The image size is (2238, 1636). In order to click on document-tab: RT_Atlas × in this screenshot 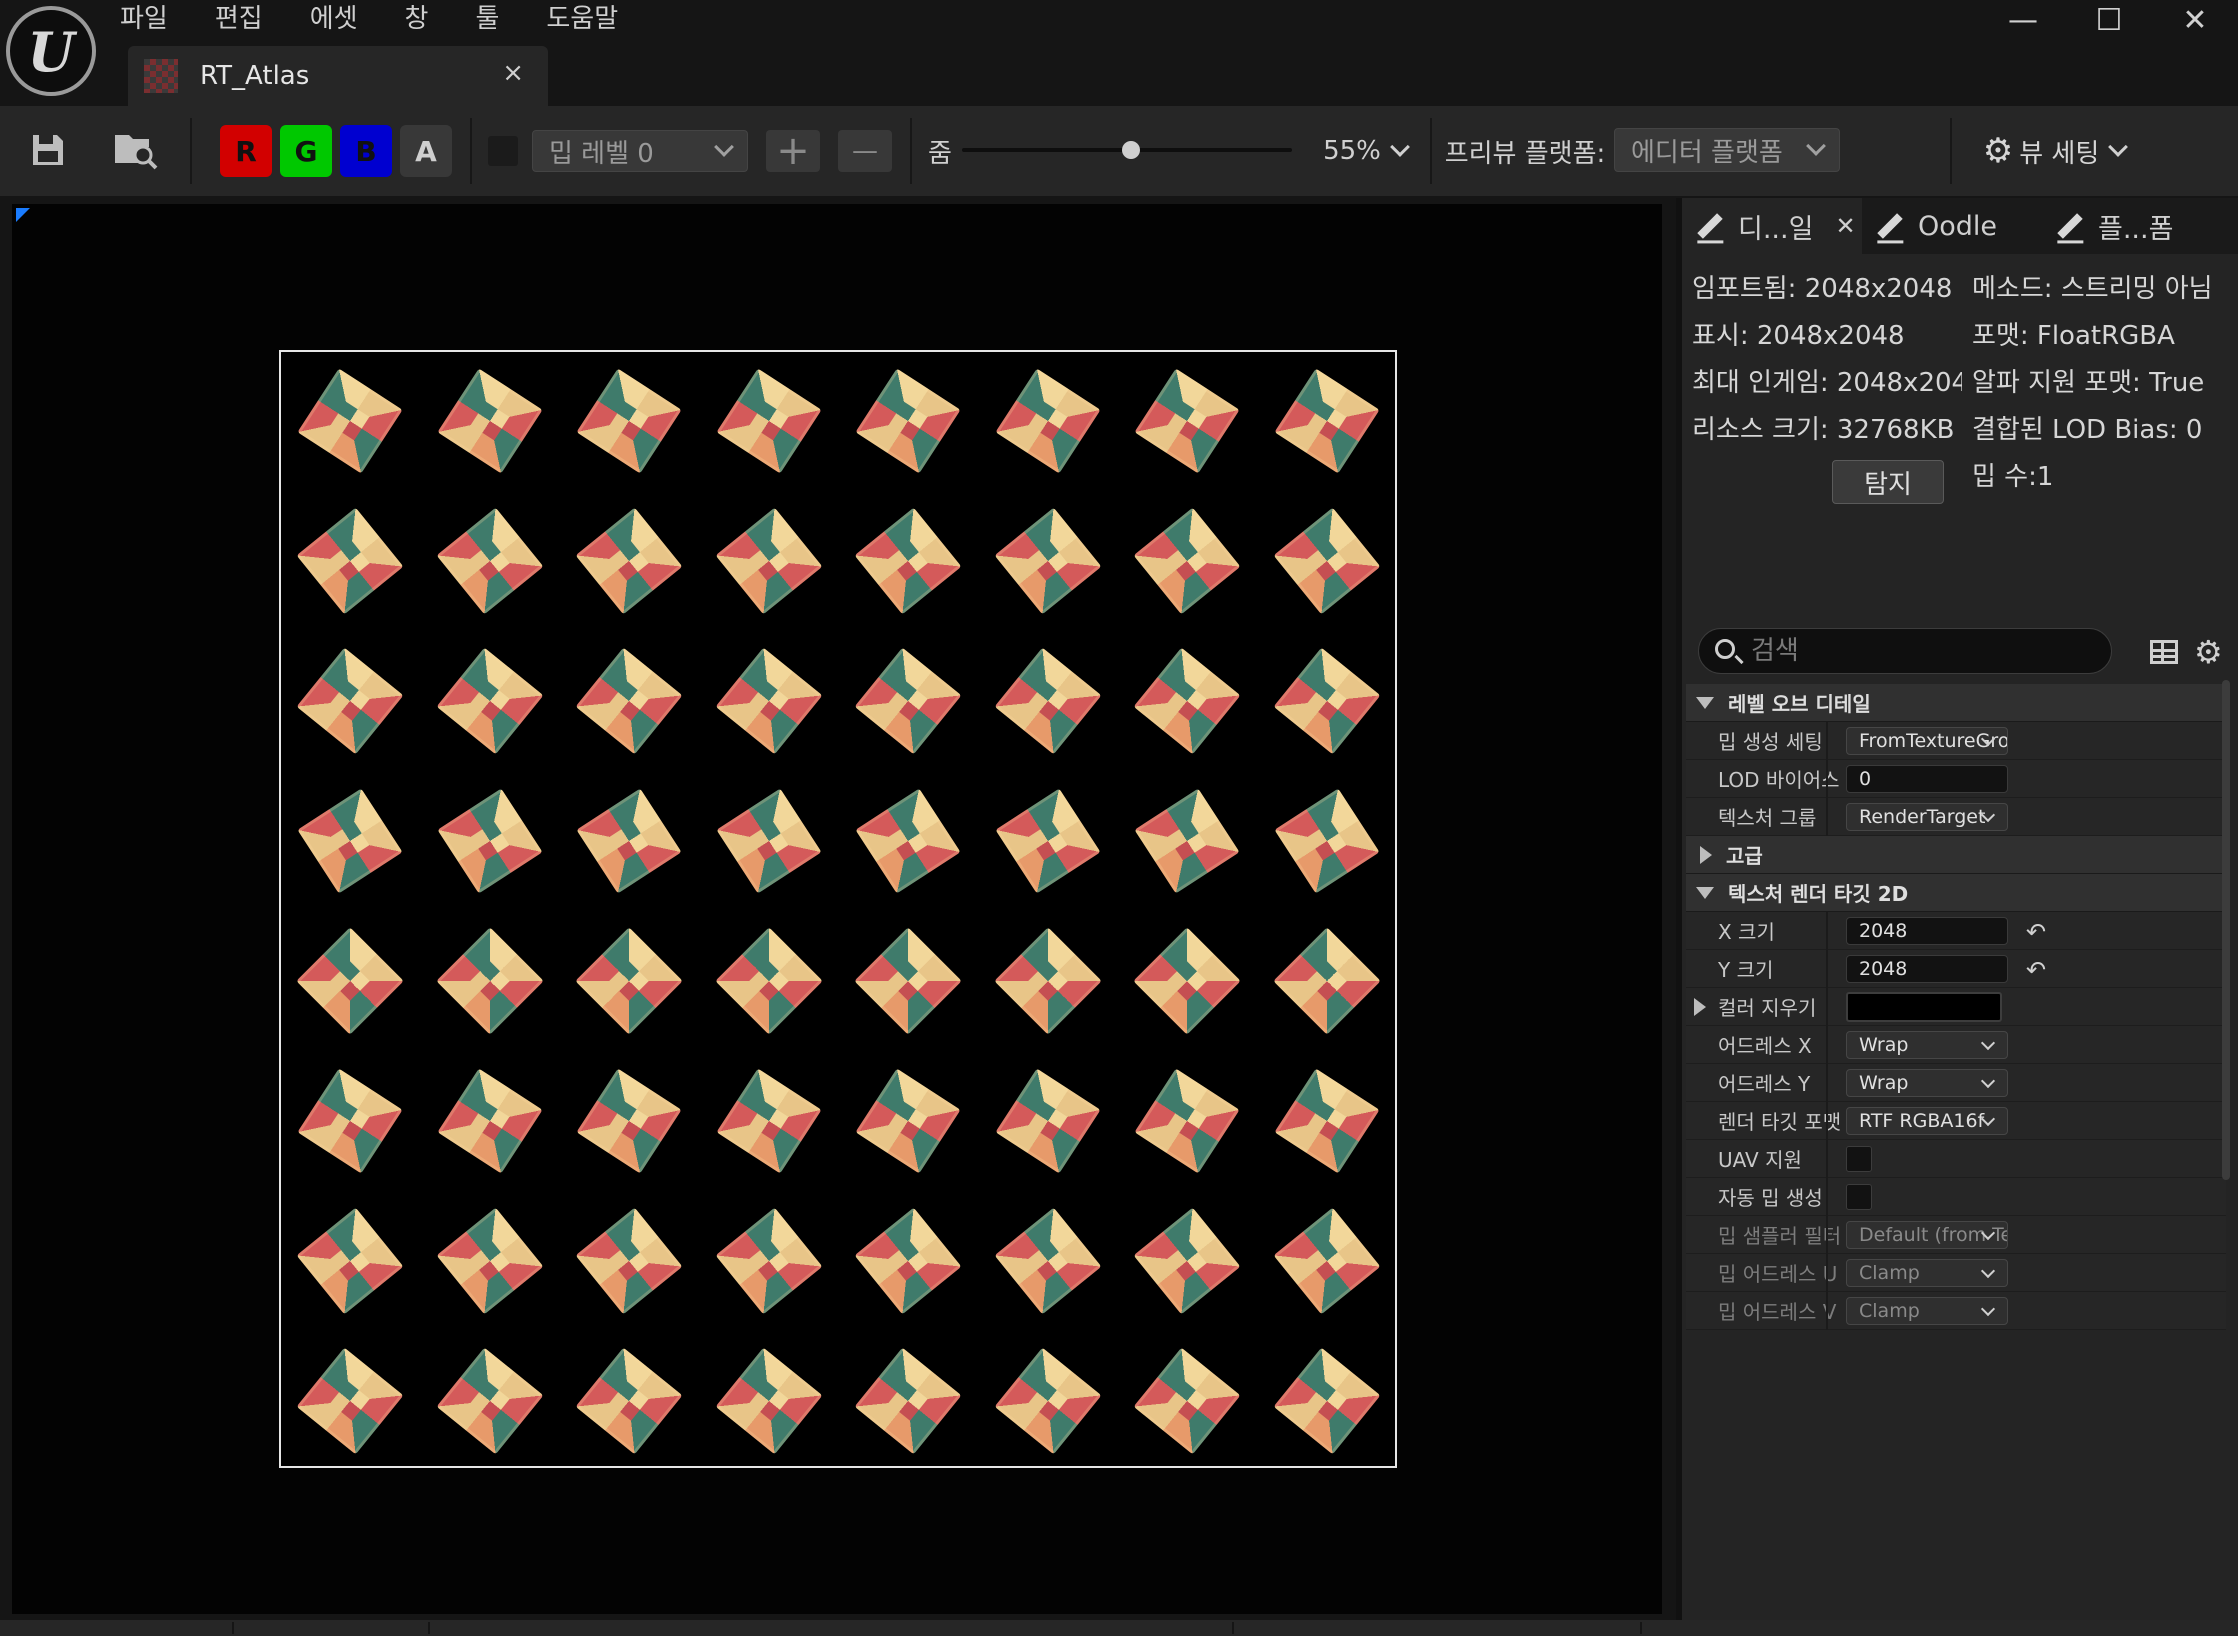, I will do `click(338, 76)`.